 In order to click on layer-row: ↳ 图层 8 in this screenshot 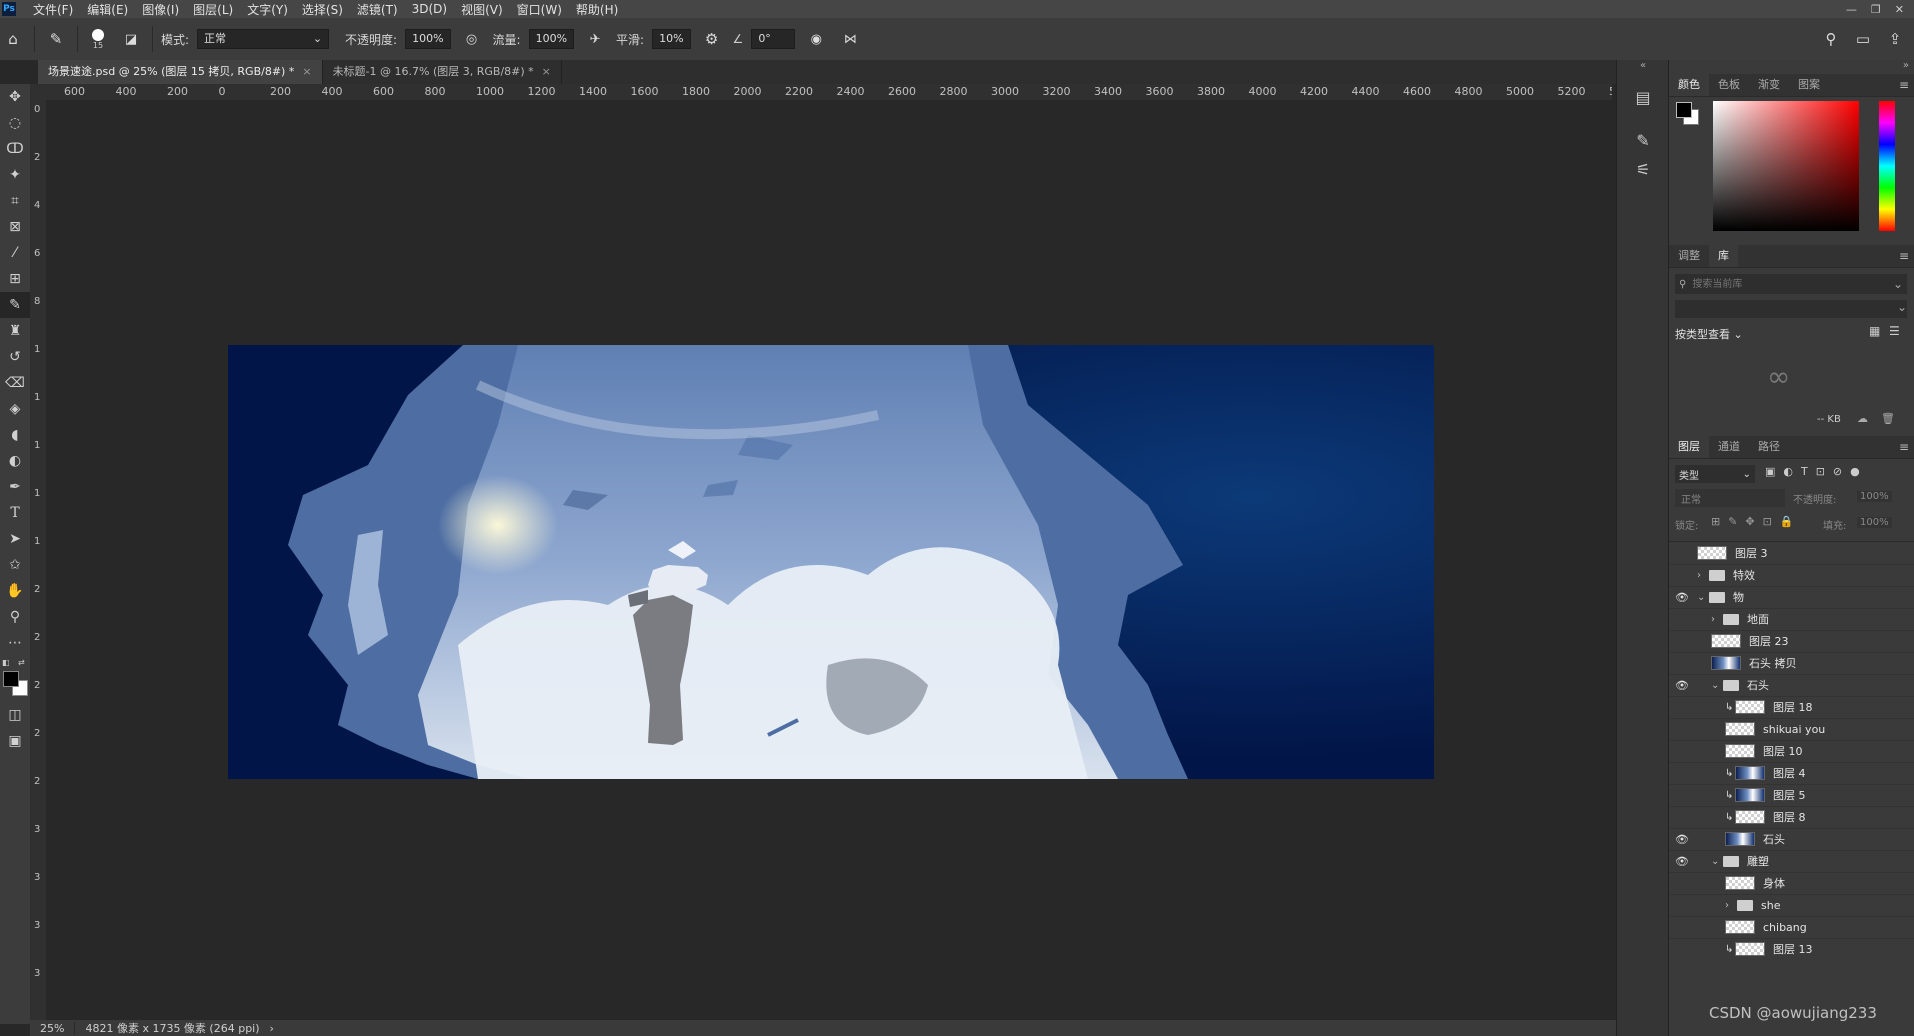, I will do `click(1791, 817)`.